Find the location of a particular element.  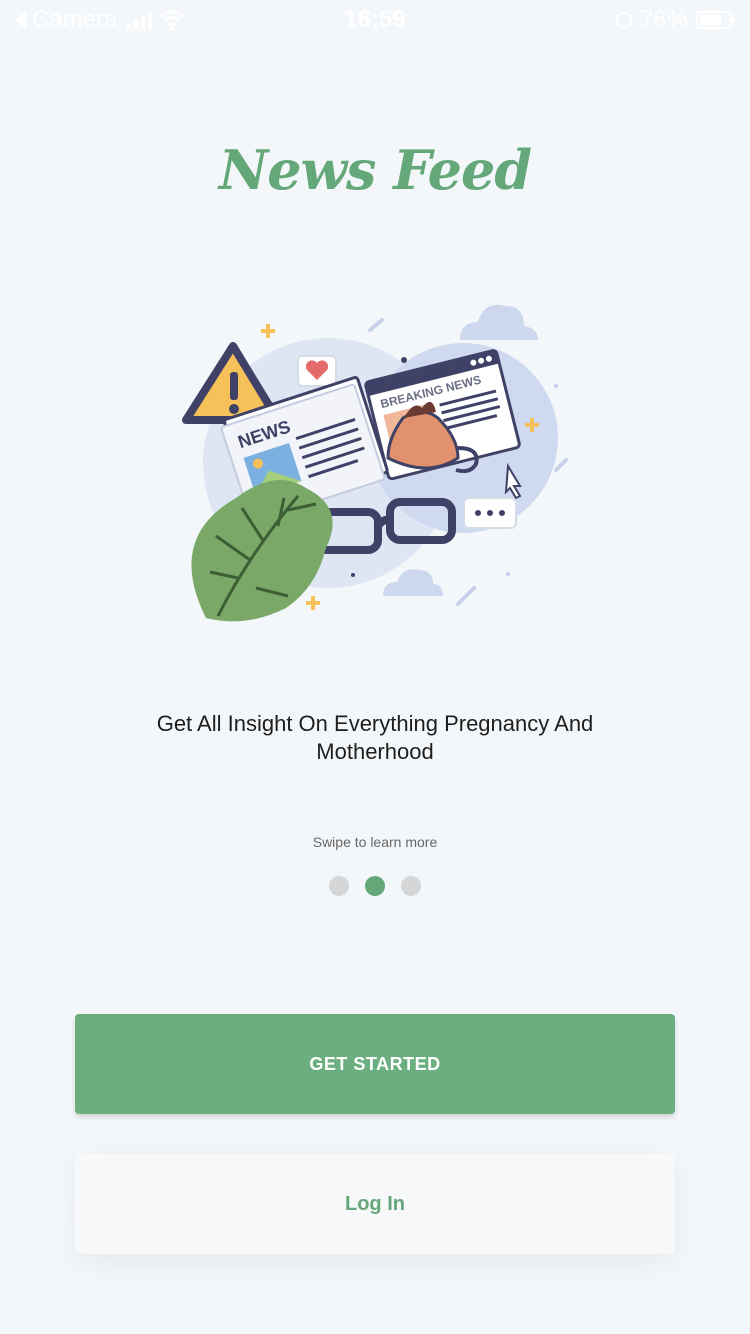

app-title: News Feed is located at coordinates (375, 170).